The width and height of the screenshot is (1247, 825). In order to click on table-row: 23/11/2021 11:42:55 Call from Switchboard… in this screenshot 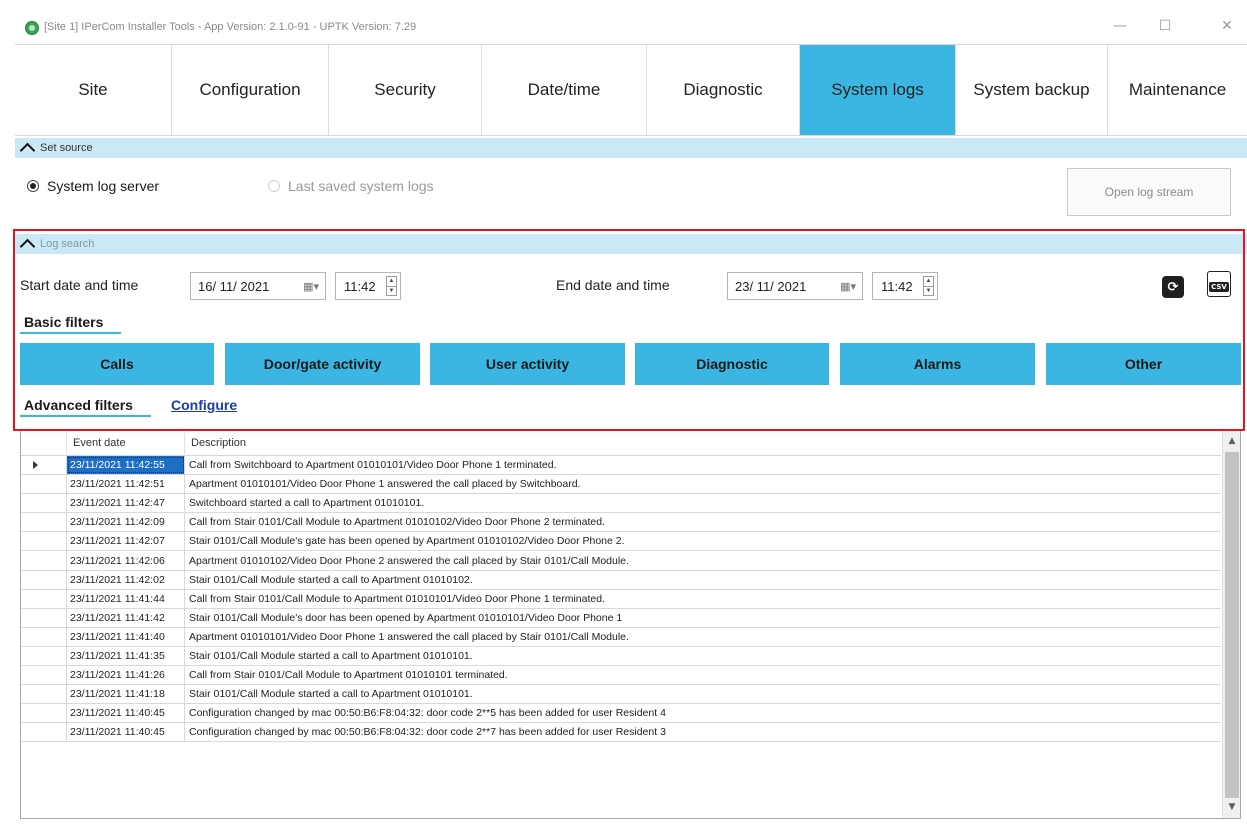, I will do `click(621, 466)`.